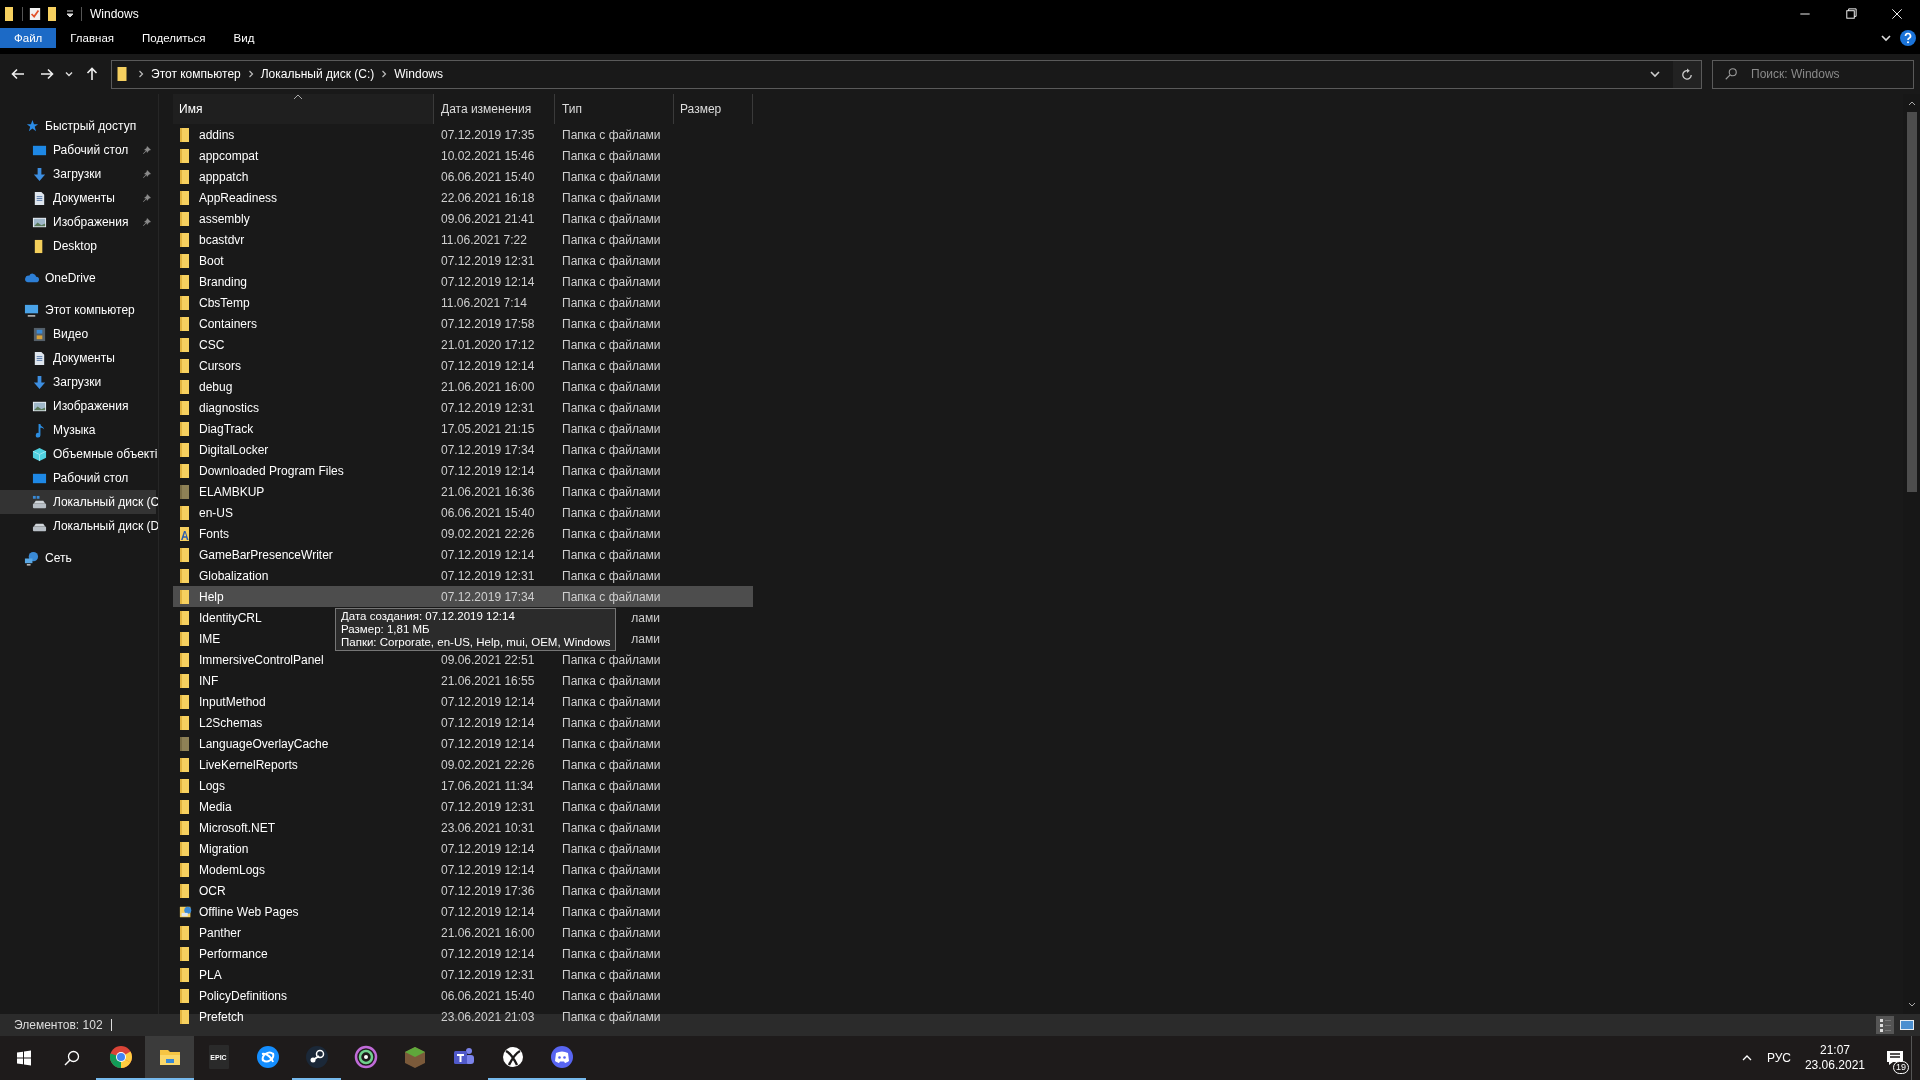 The width and height of the screenshot is (1920, 1080). I want to click on file-name: INF, so click(209, 680).